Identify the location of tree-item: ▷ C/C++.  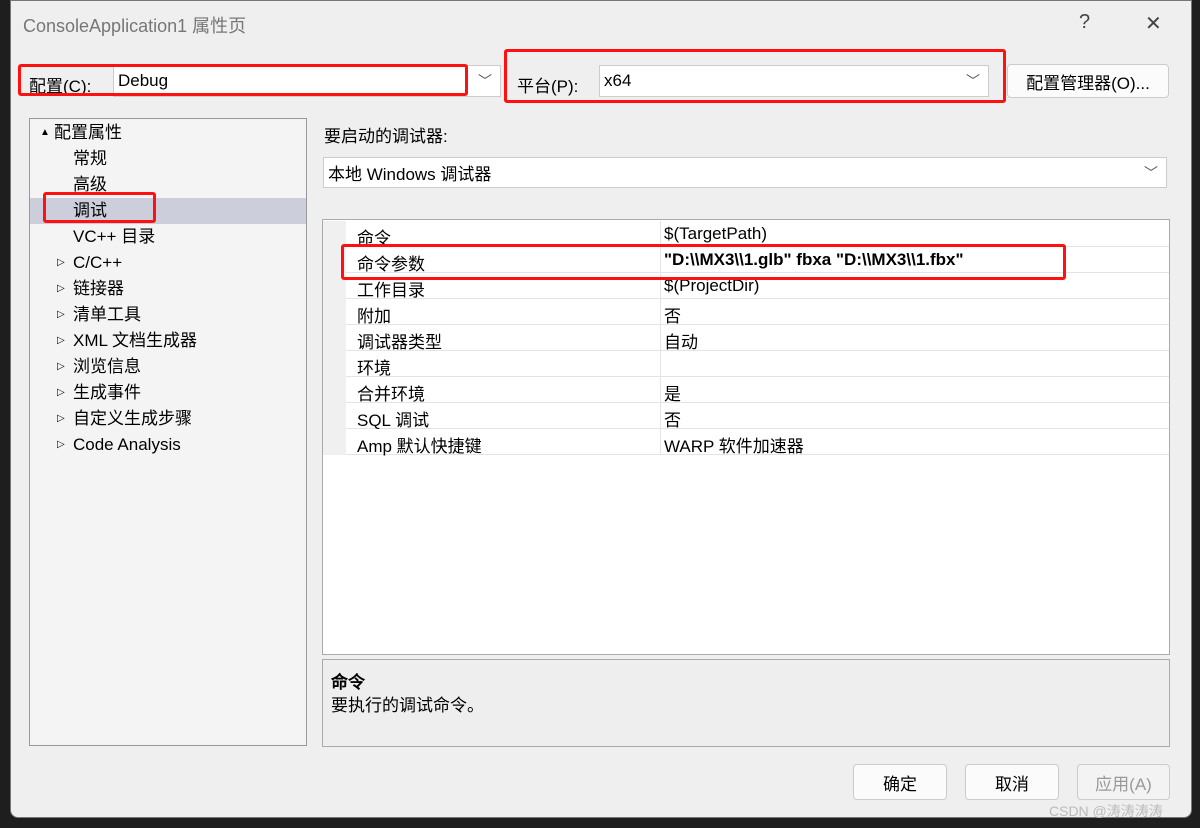
(168, 263).